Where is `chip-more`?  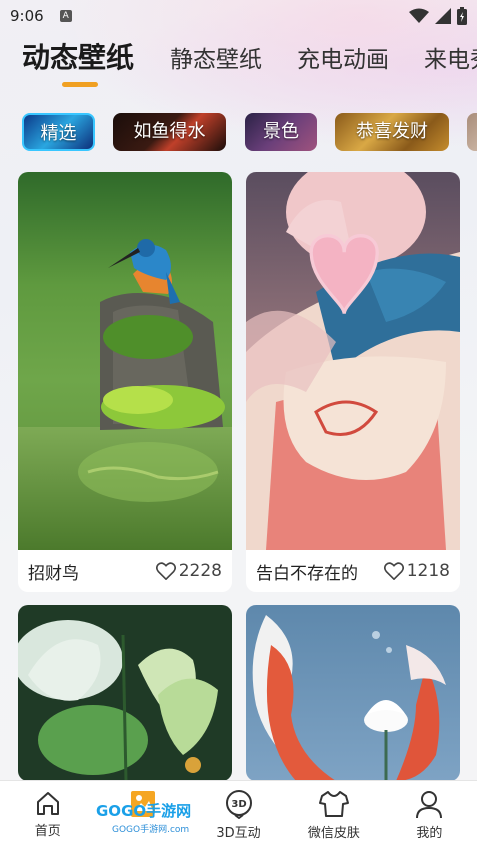 chip-more is located at coordinates (472, 132).